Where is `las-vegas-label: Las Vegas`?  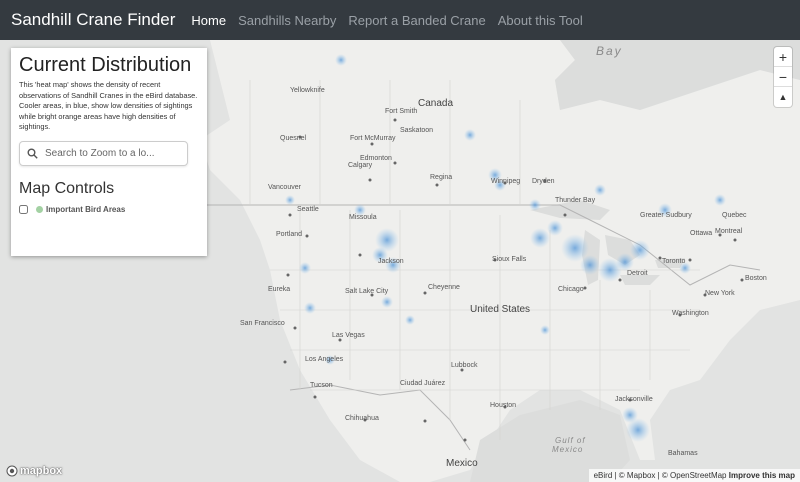
las-vegas-label: Las Vegas is located at coordinates (348, 335).